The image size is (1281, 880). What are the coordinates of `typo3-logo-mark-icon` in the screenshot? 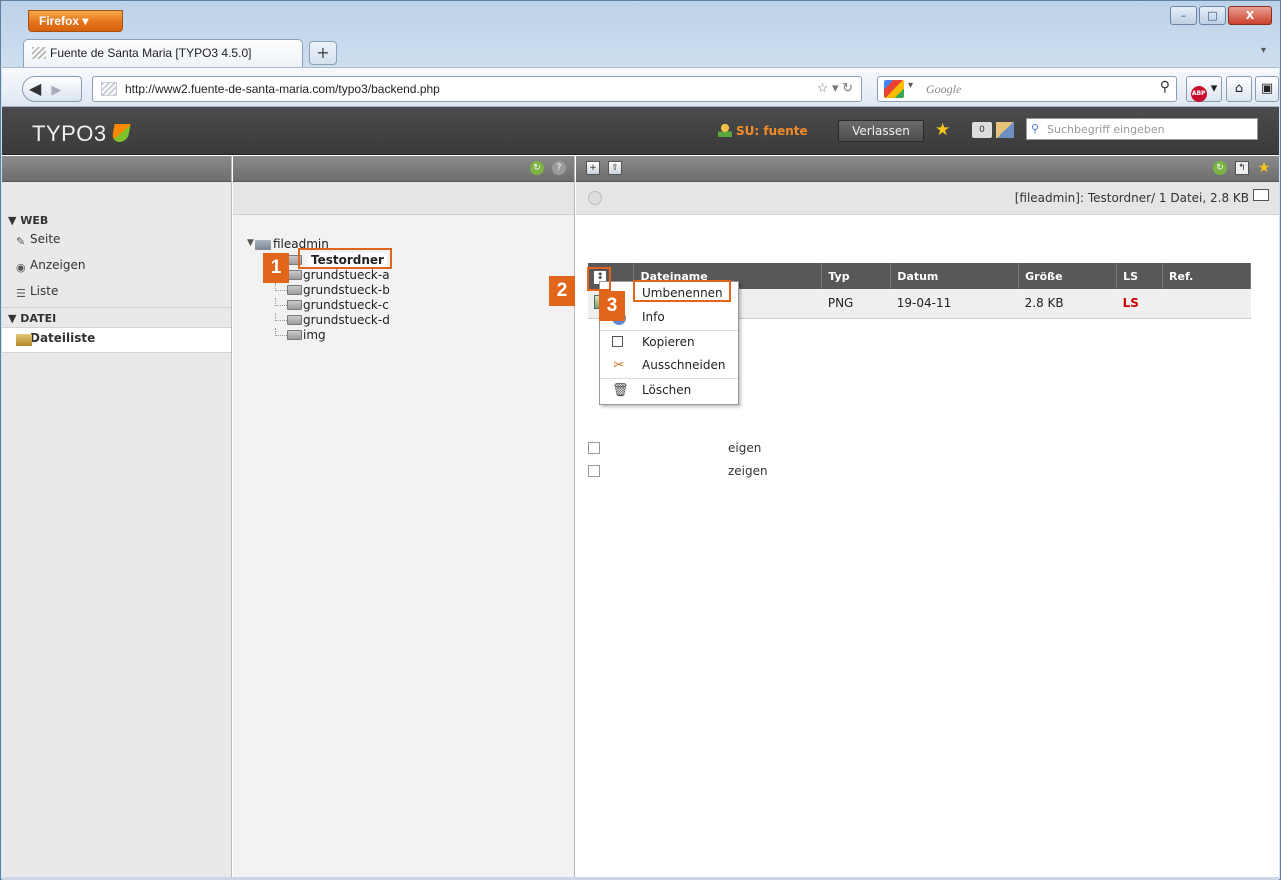 It's located at (121, 133).